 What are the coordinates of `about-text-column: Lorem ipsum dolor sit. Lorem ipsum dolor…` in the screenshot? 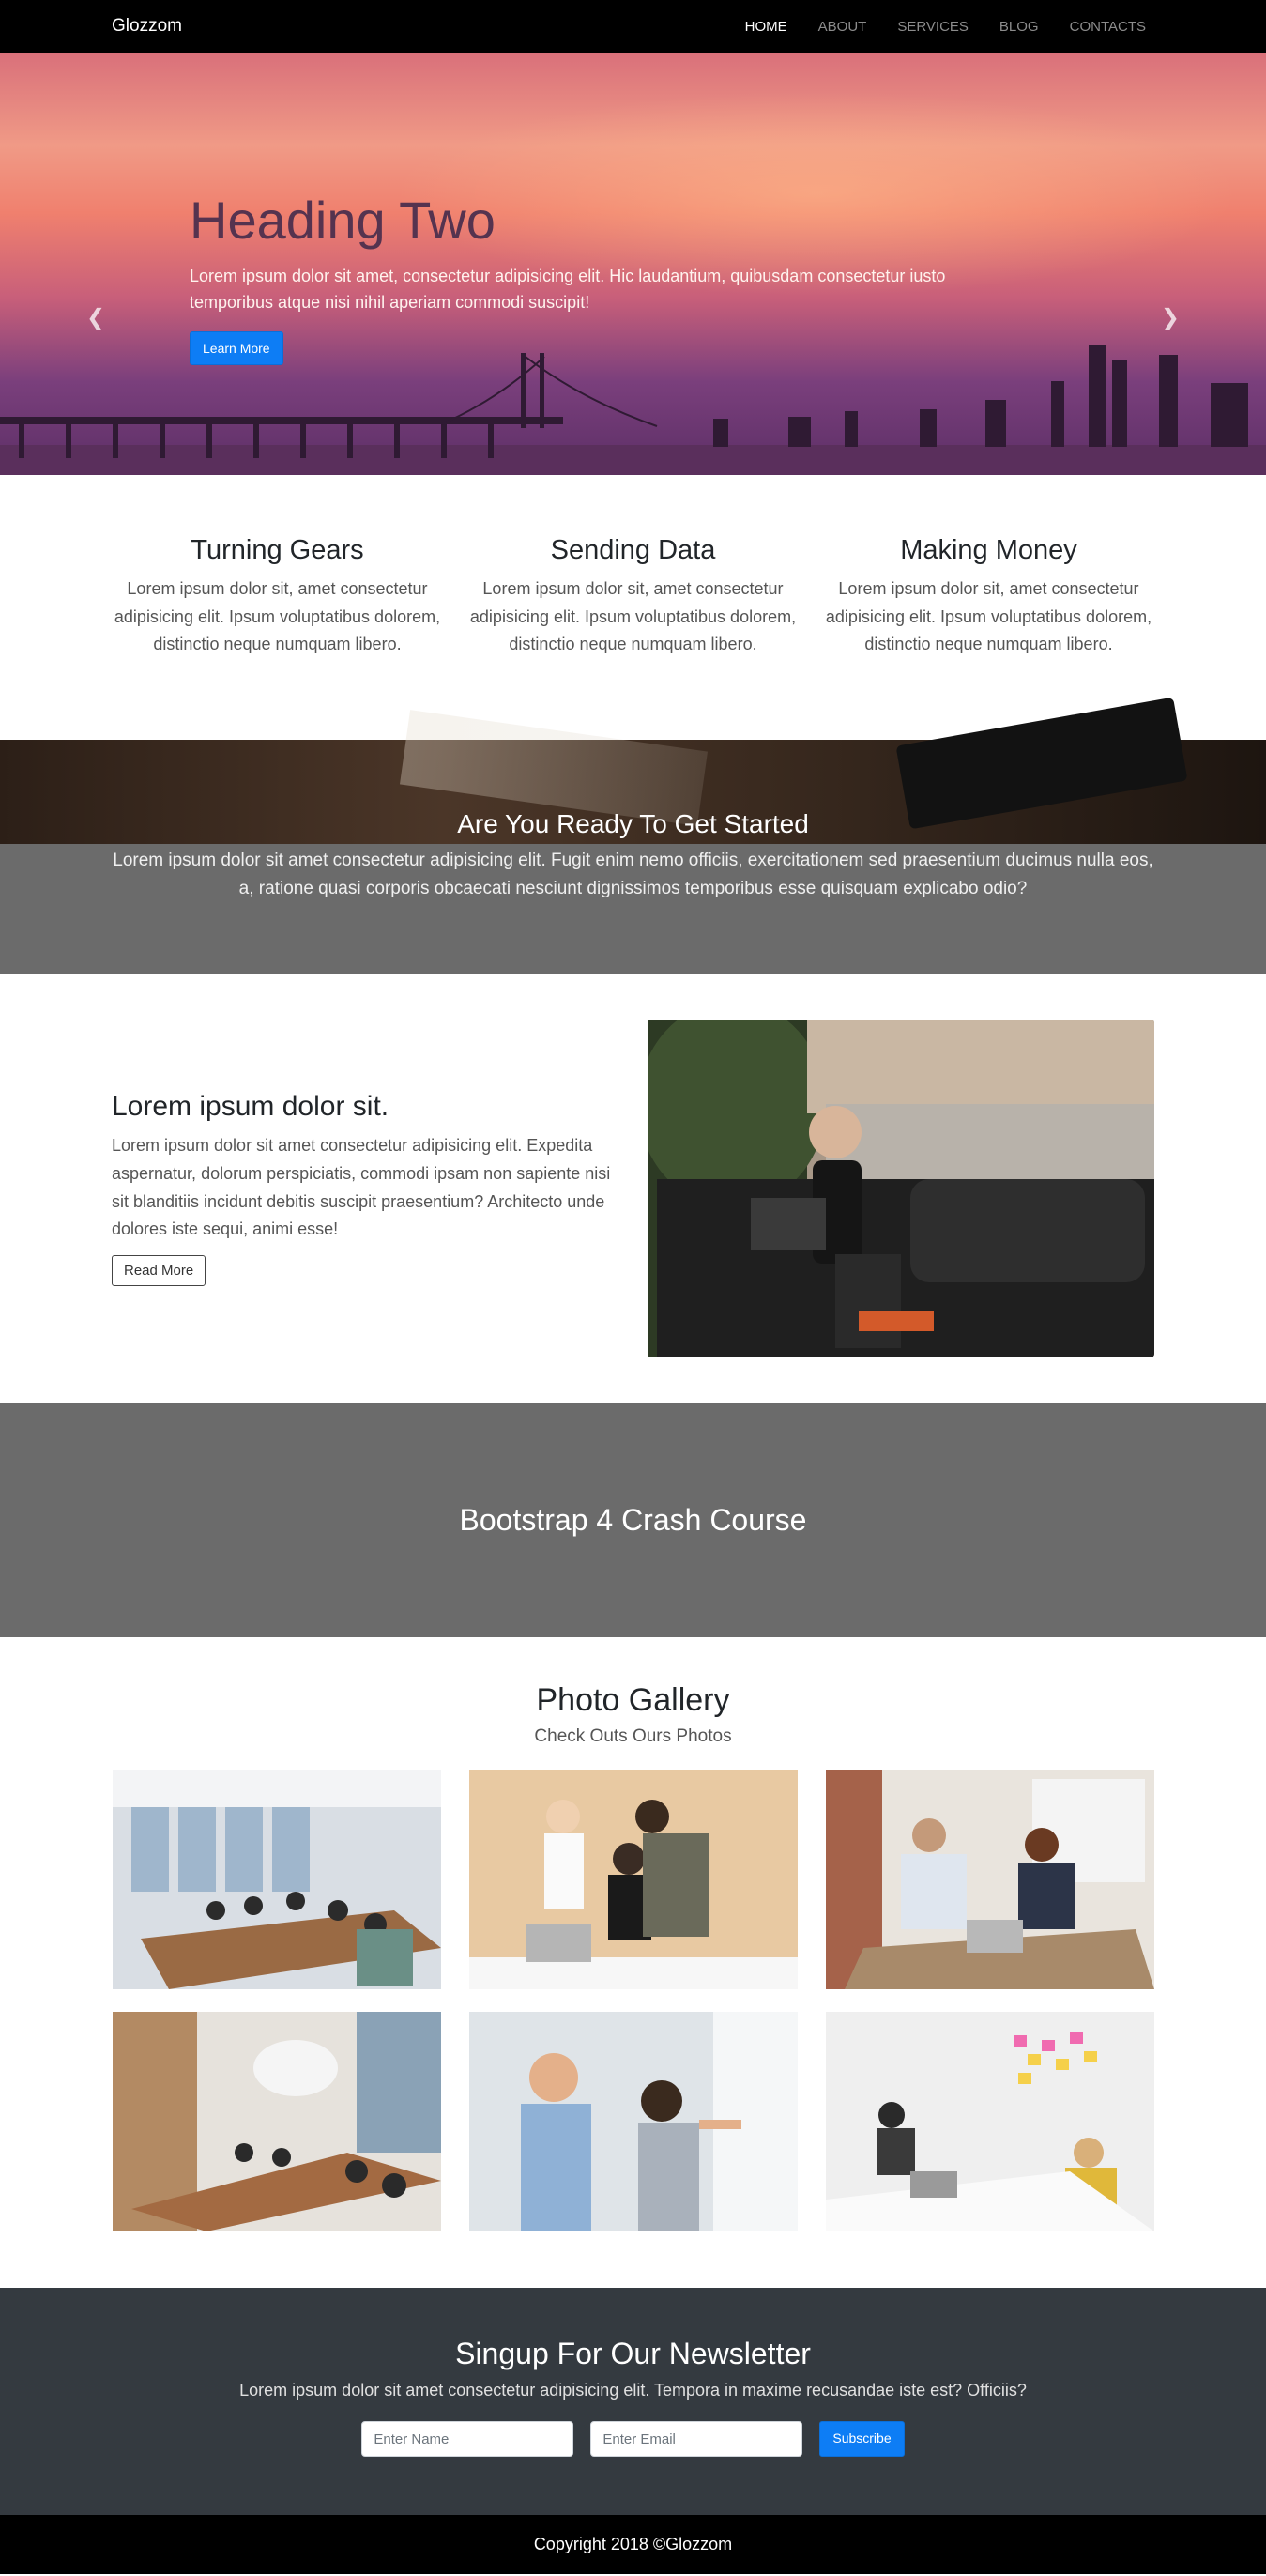 It's located at (374, 1189).